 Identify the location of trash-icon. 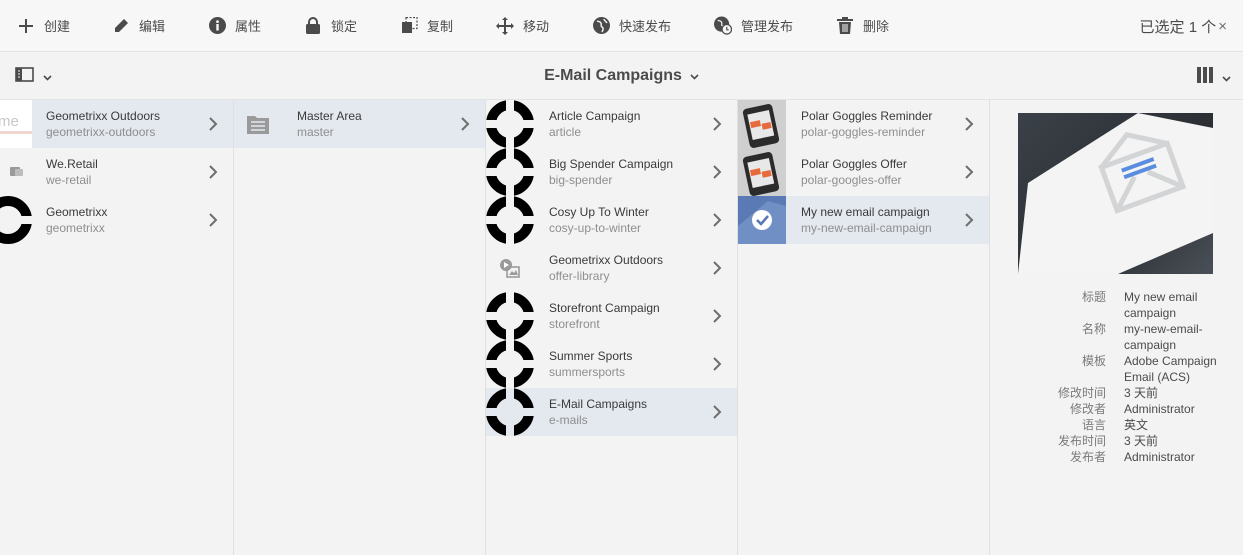
(845, 26).